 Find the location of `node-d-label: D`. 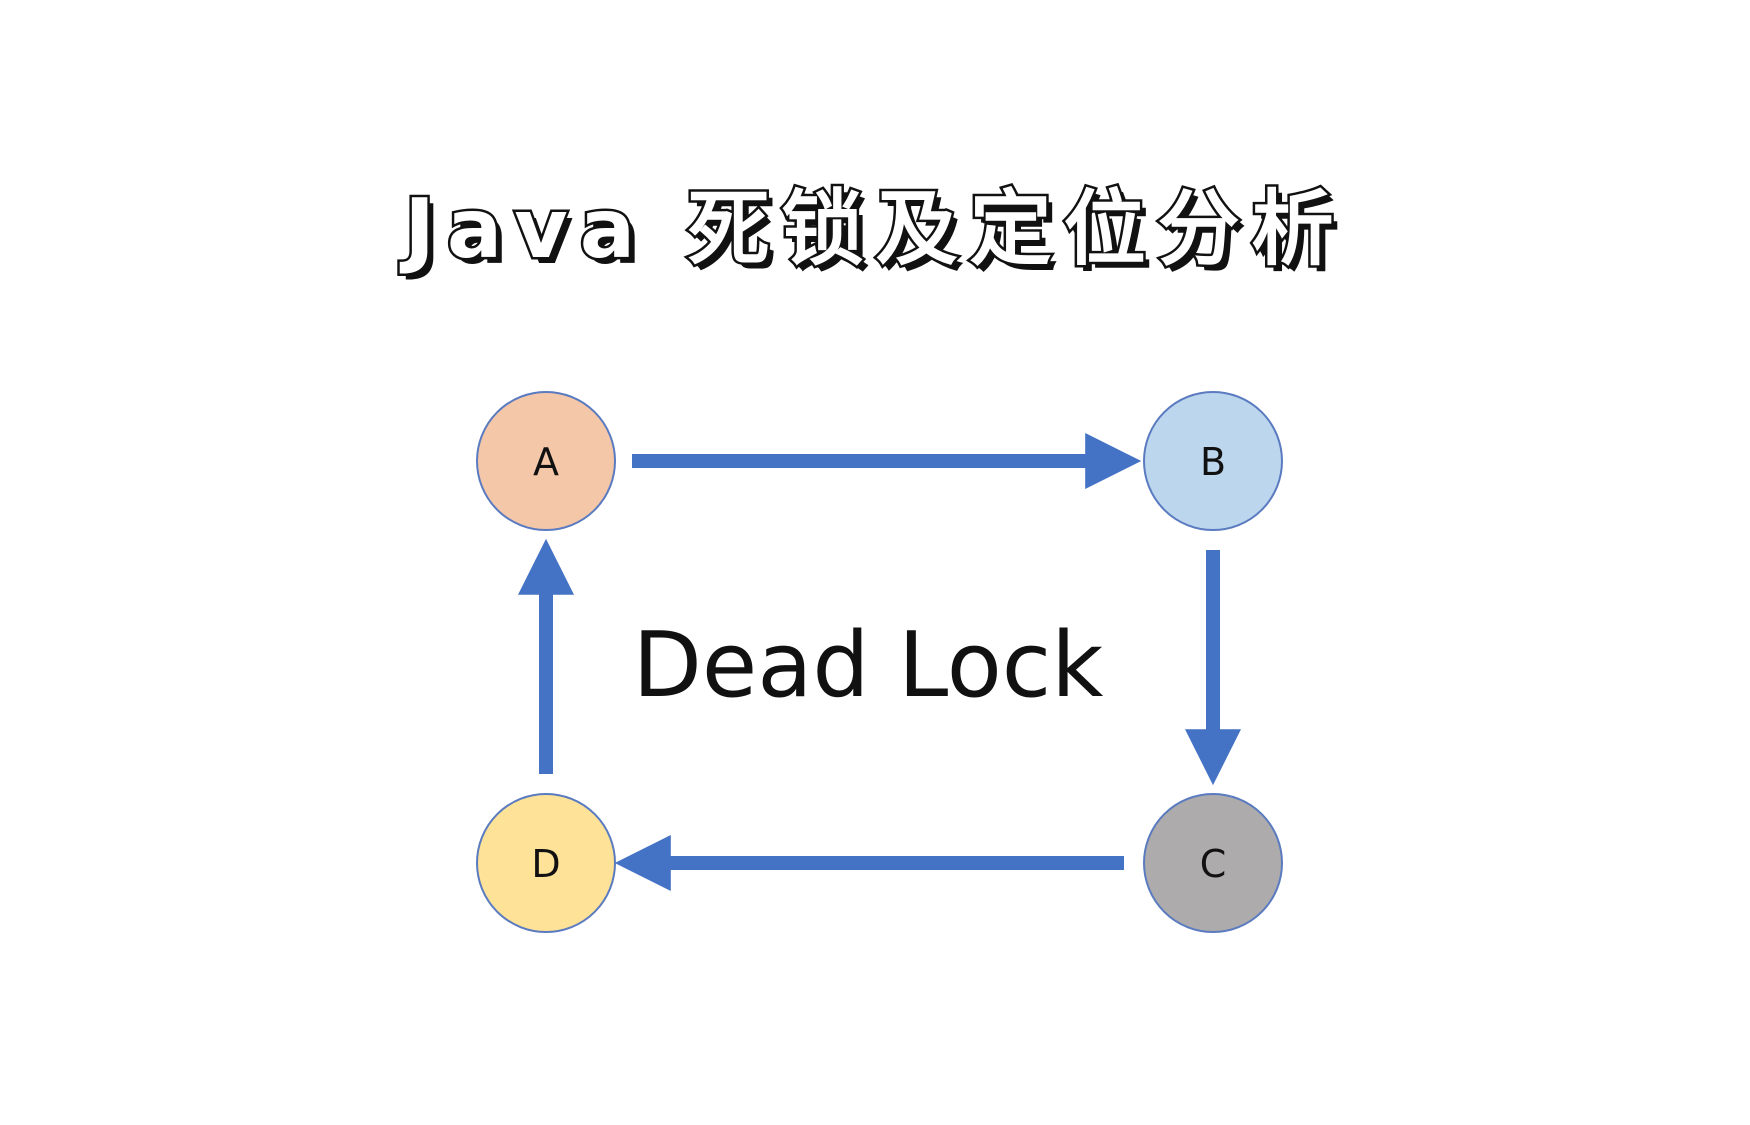

node-d-label: D is located at coordinates (545, 864).